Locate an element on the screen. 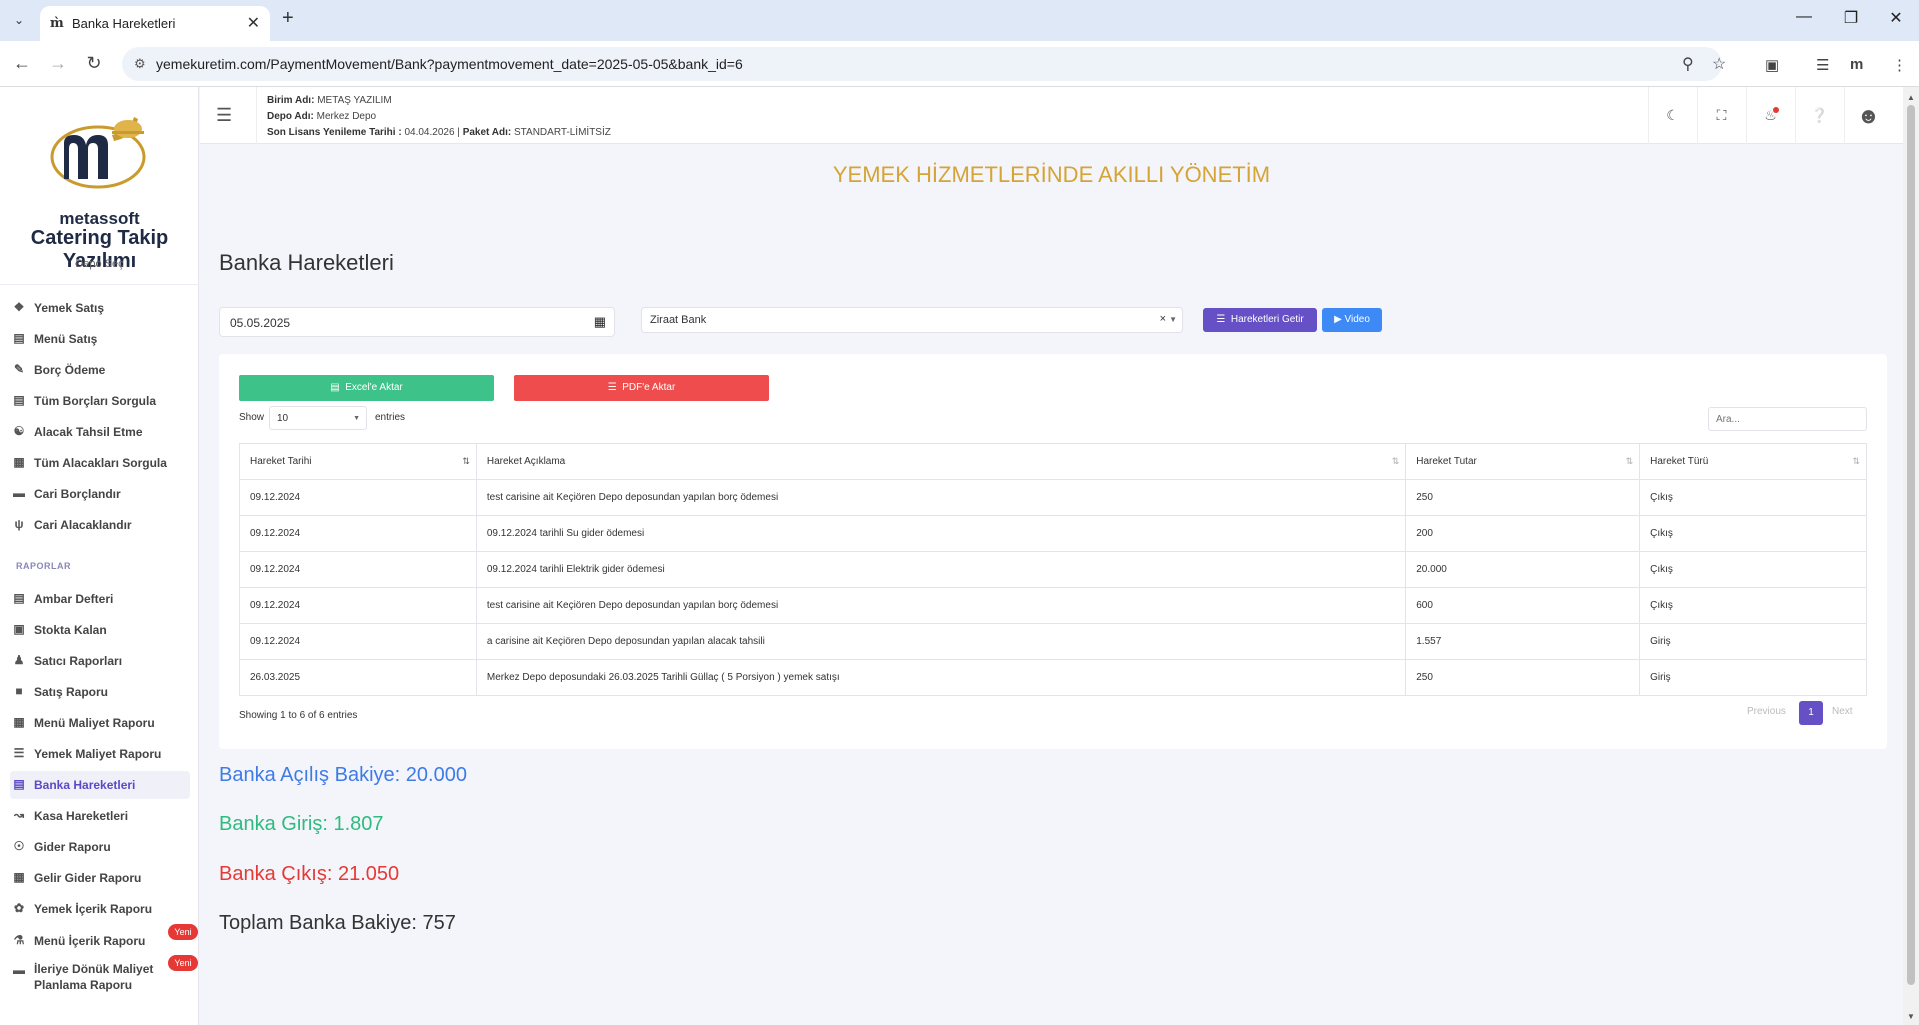 The image size is (1919, 1025). back-icon: ← is located at coordinates (22, 63).